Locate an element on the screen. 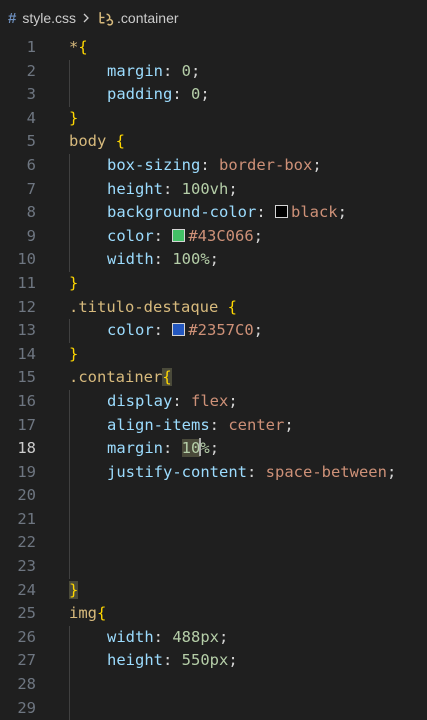 The image size is (427, 720). code-line: 15 .container{ is located at coordinates (213, 378).